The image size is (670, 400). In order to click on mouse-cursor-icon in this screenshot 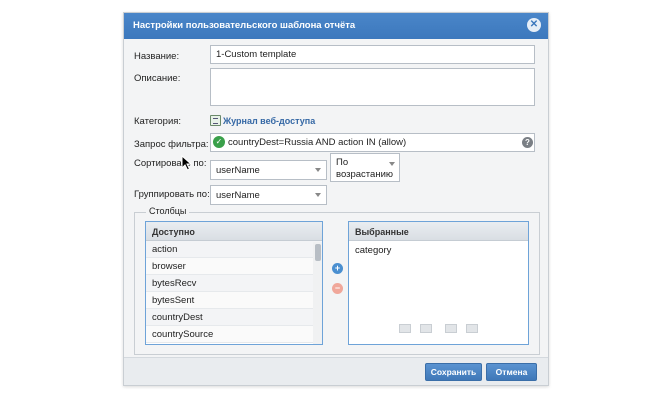, I will do `click(187, 163)`.